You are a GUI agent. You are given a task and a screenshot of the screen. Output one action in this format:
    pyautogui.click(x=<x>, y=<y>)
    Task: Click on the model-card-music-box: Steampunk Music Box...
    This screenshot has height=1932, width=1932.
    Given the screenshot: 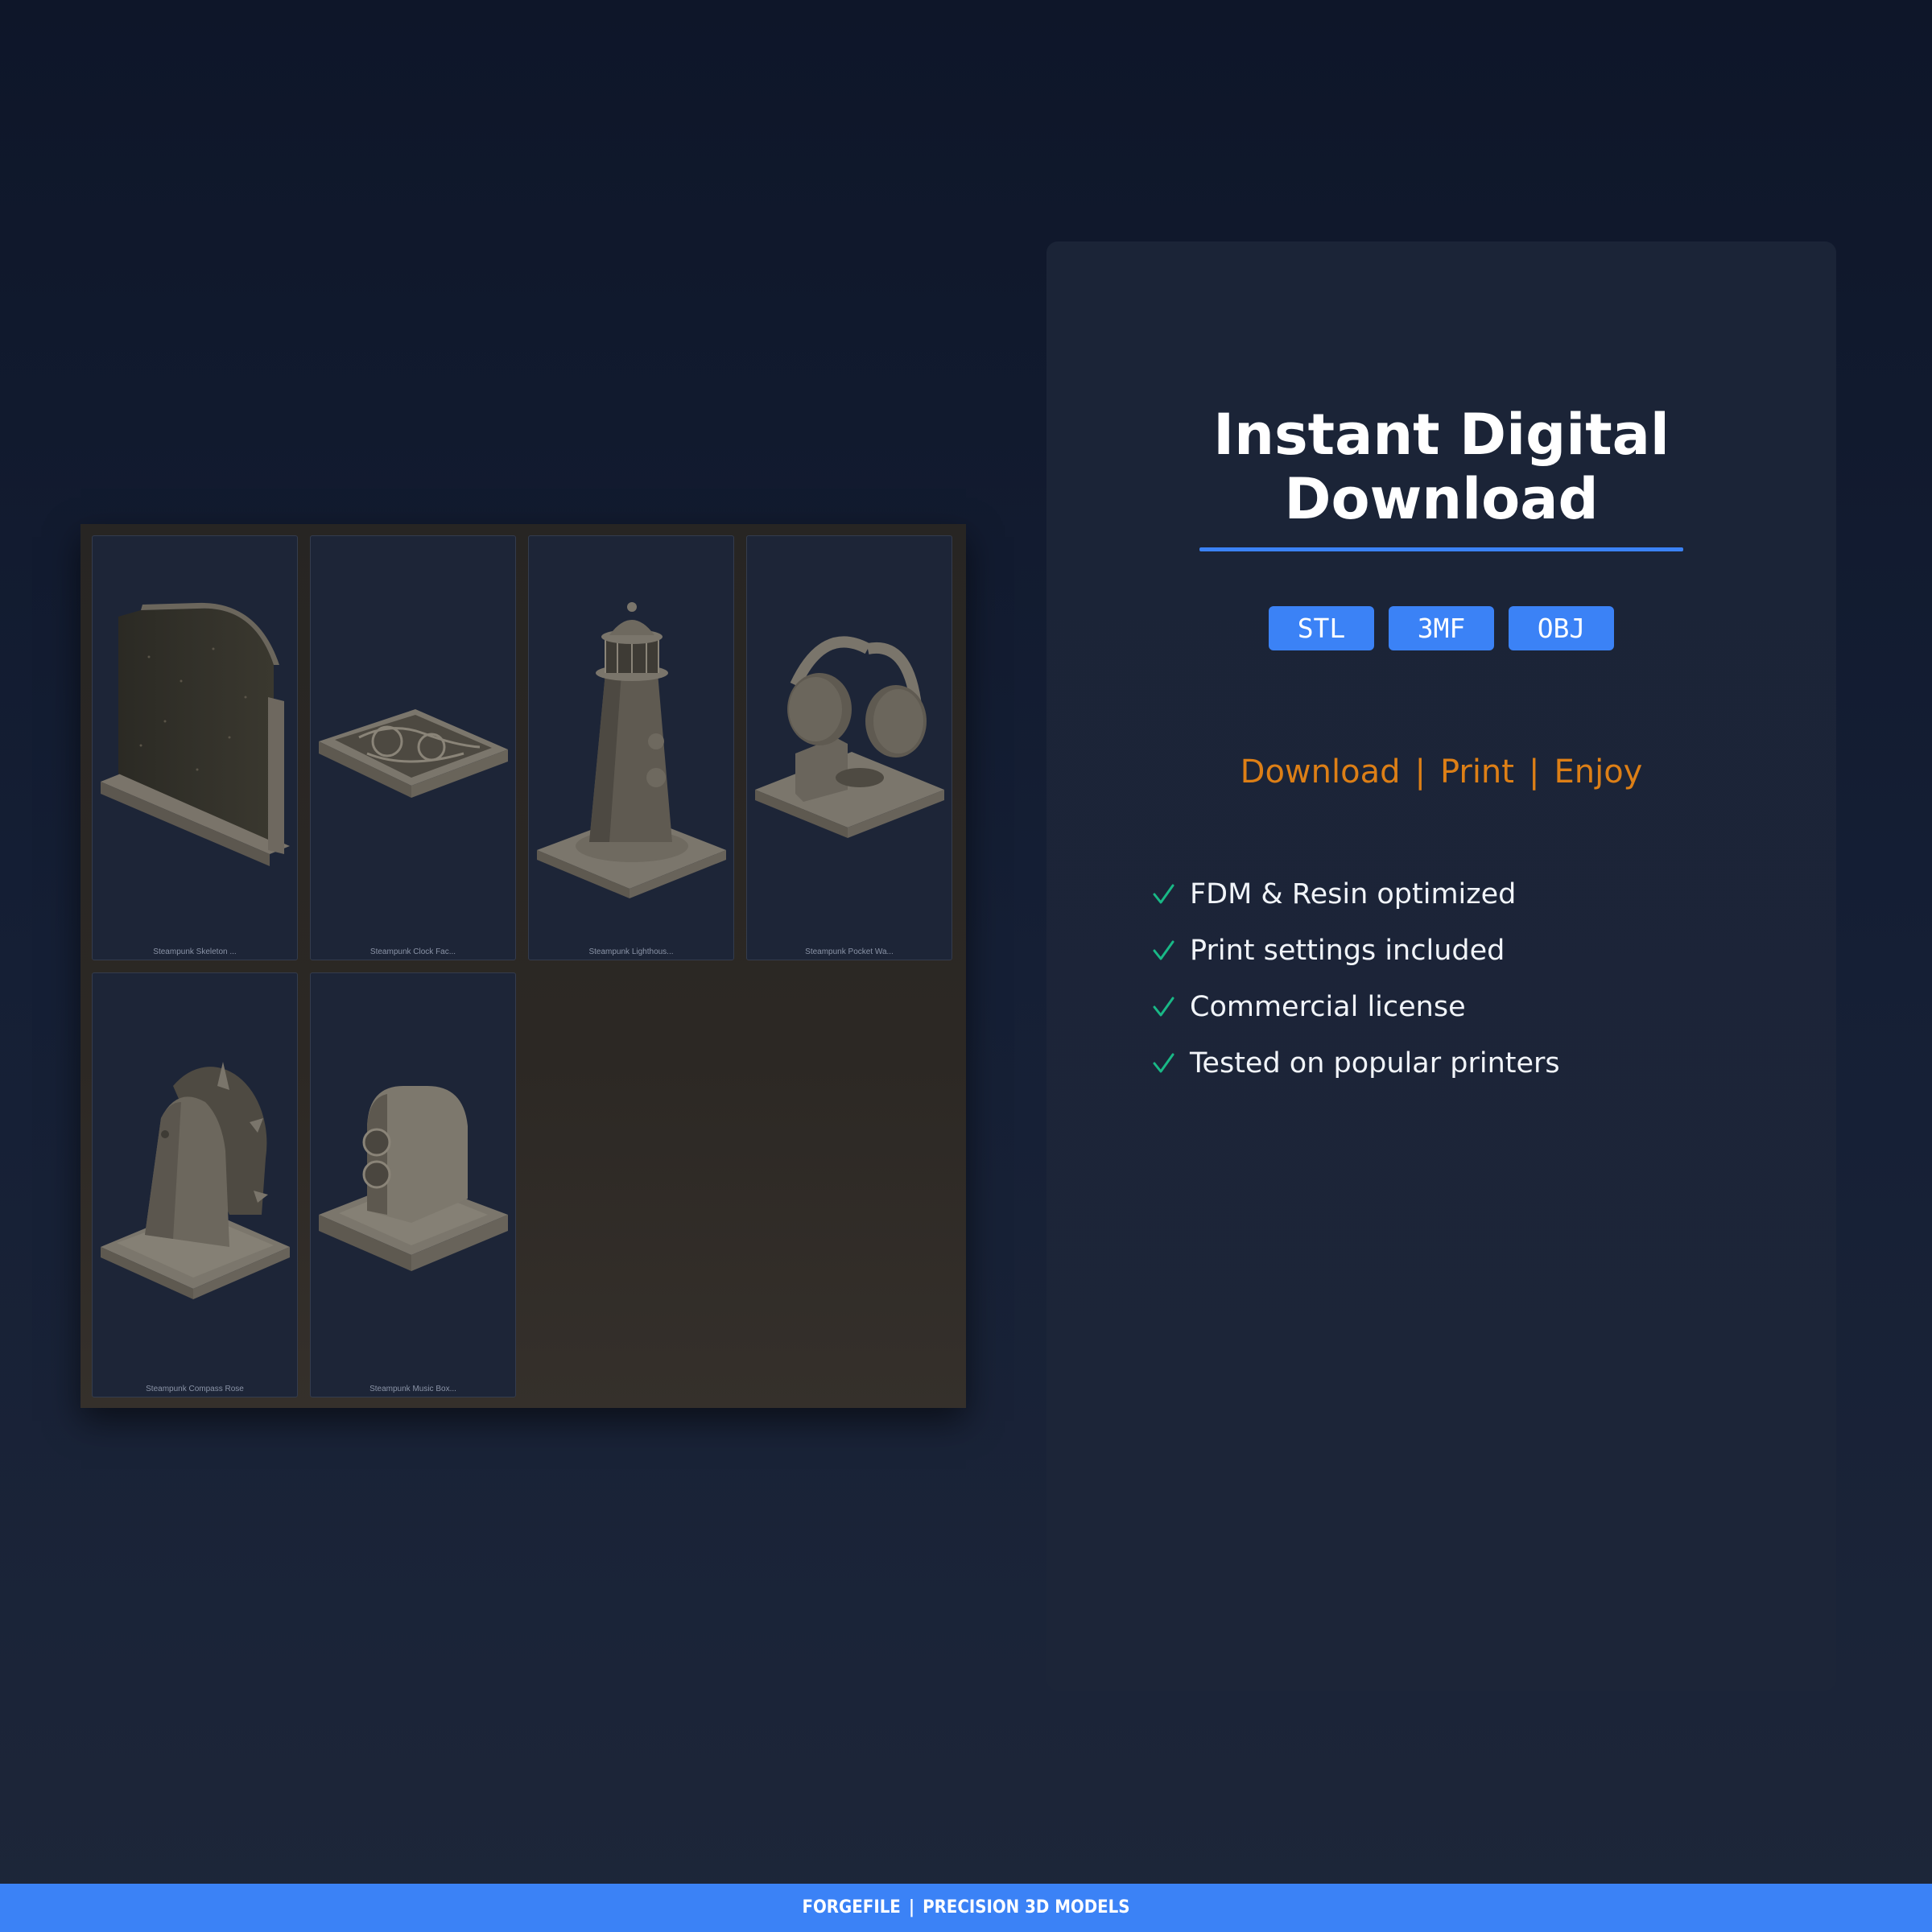 What is the action you would take?
    pyautogui.click(x=413, y=1184)
    